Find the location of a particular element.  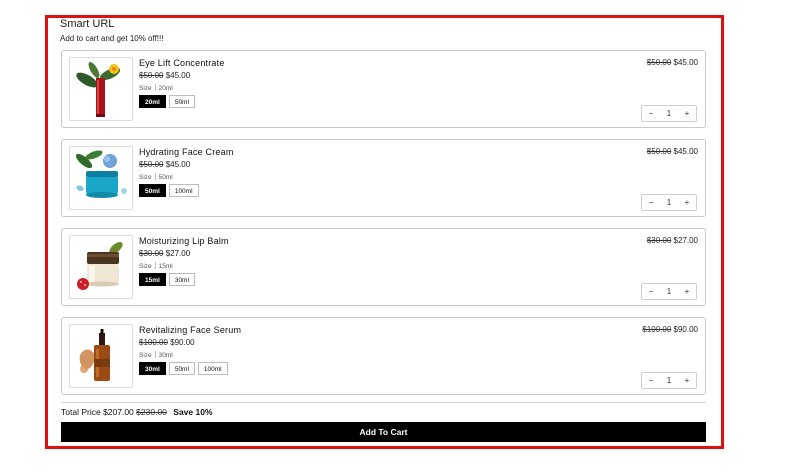

product-name: Moisturizing Lip Balm is located at coordinates (184, 241).